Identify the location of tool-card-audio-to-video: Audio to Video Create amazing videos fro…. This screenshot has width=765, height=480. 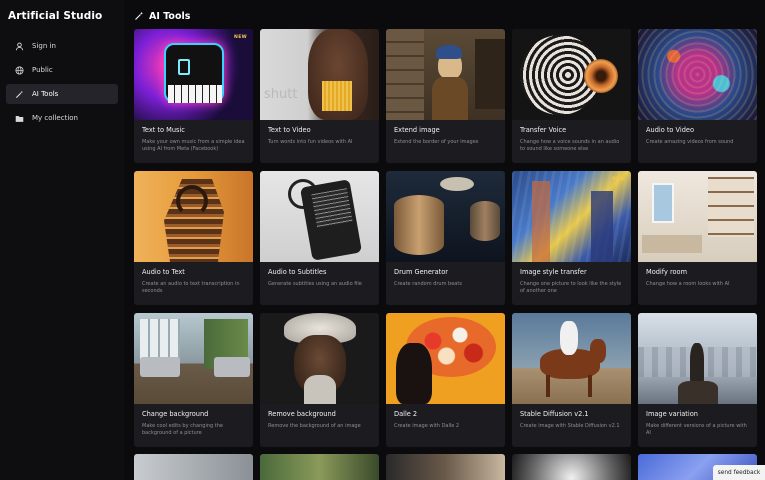
(697, 96).